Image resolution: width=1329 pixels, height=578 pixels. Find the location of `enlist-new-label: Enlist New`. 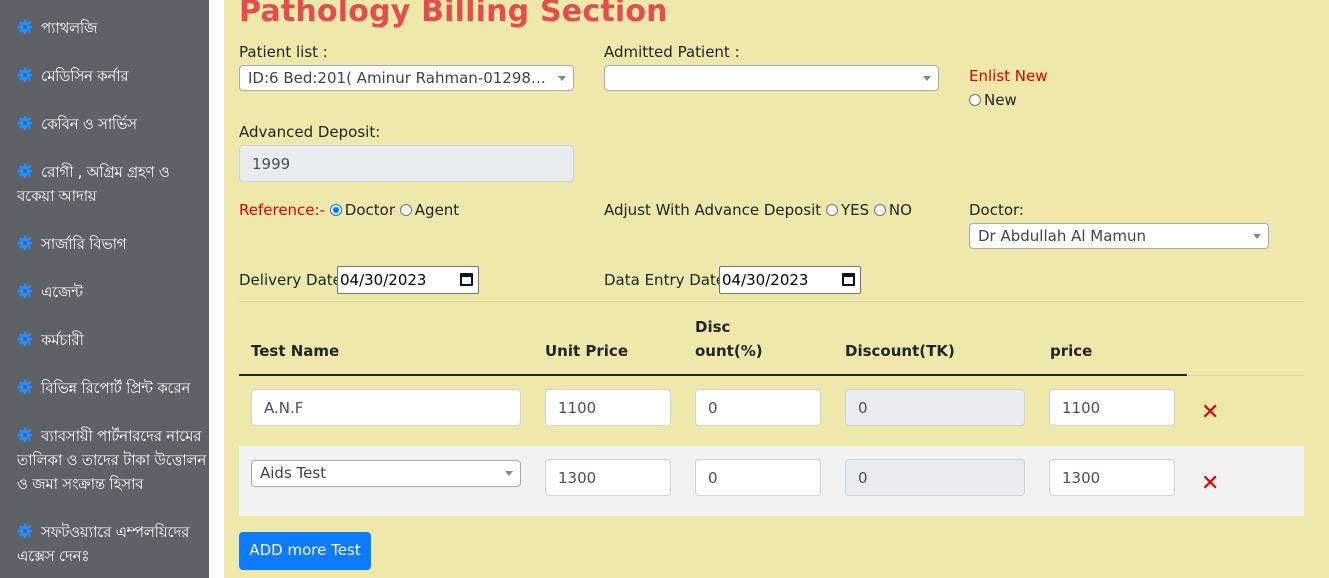

enlist-new-label: Enlist New is located at coordinates (1008, 76).